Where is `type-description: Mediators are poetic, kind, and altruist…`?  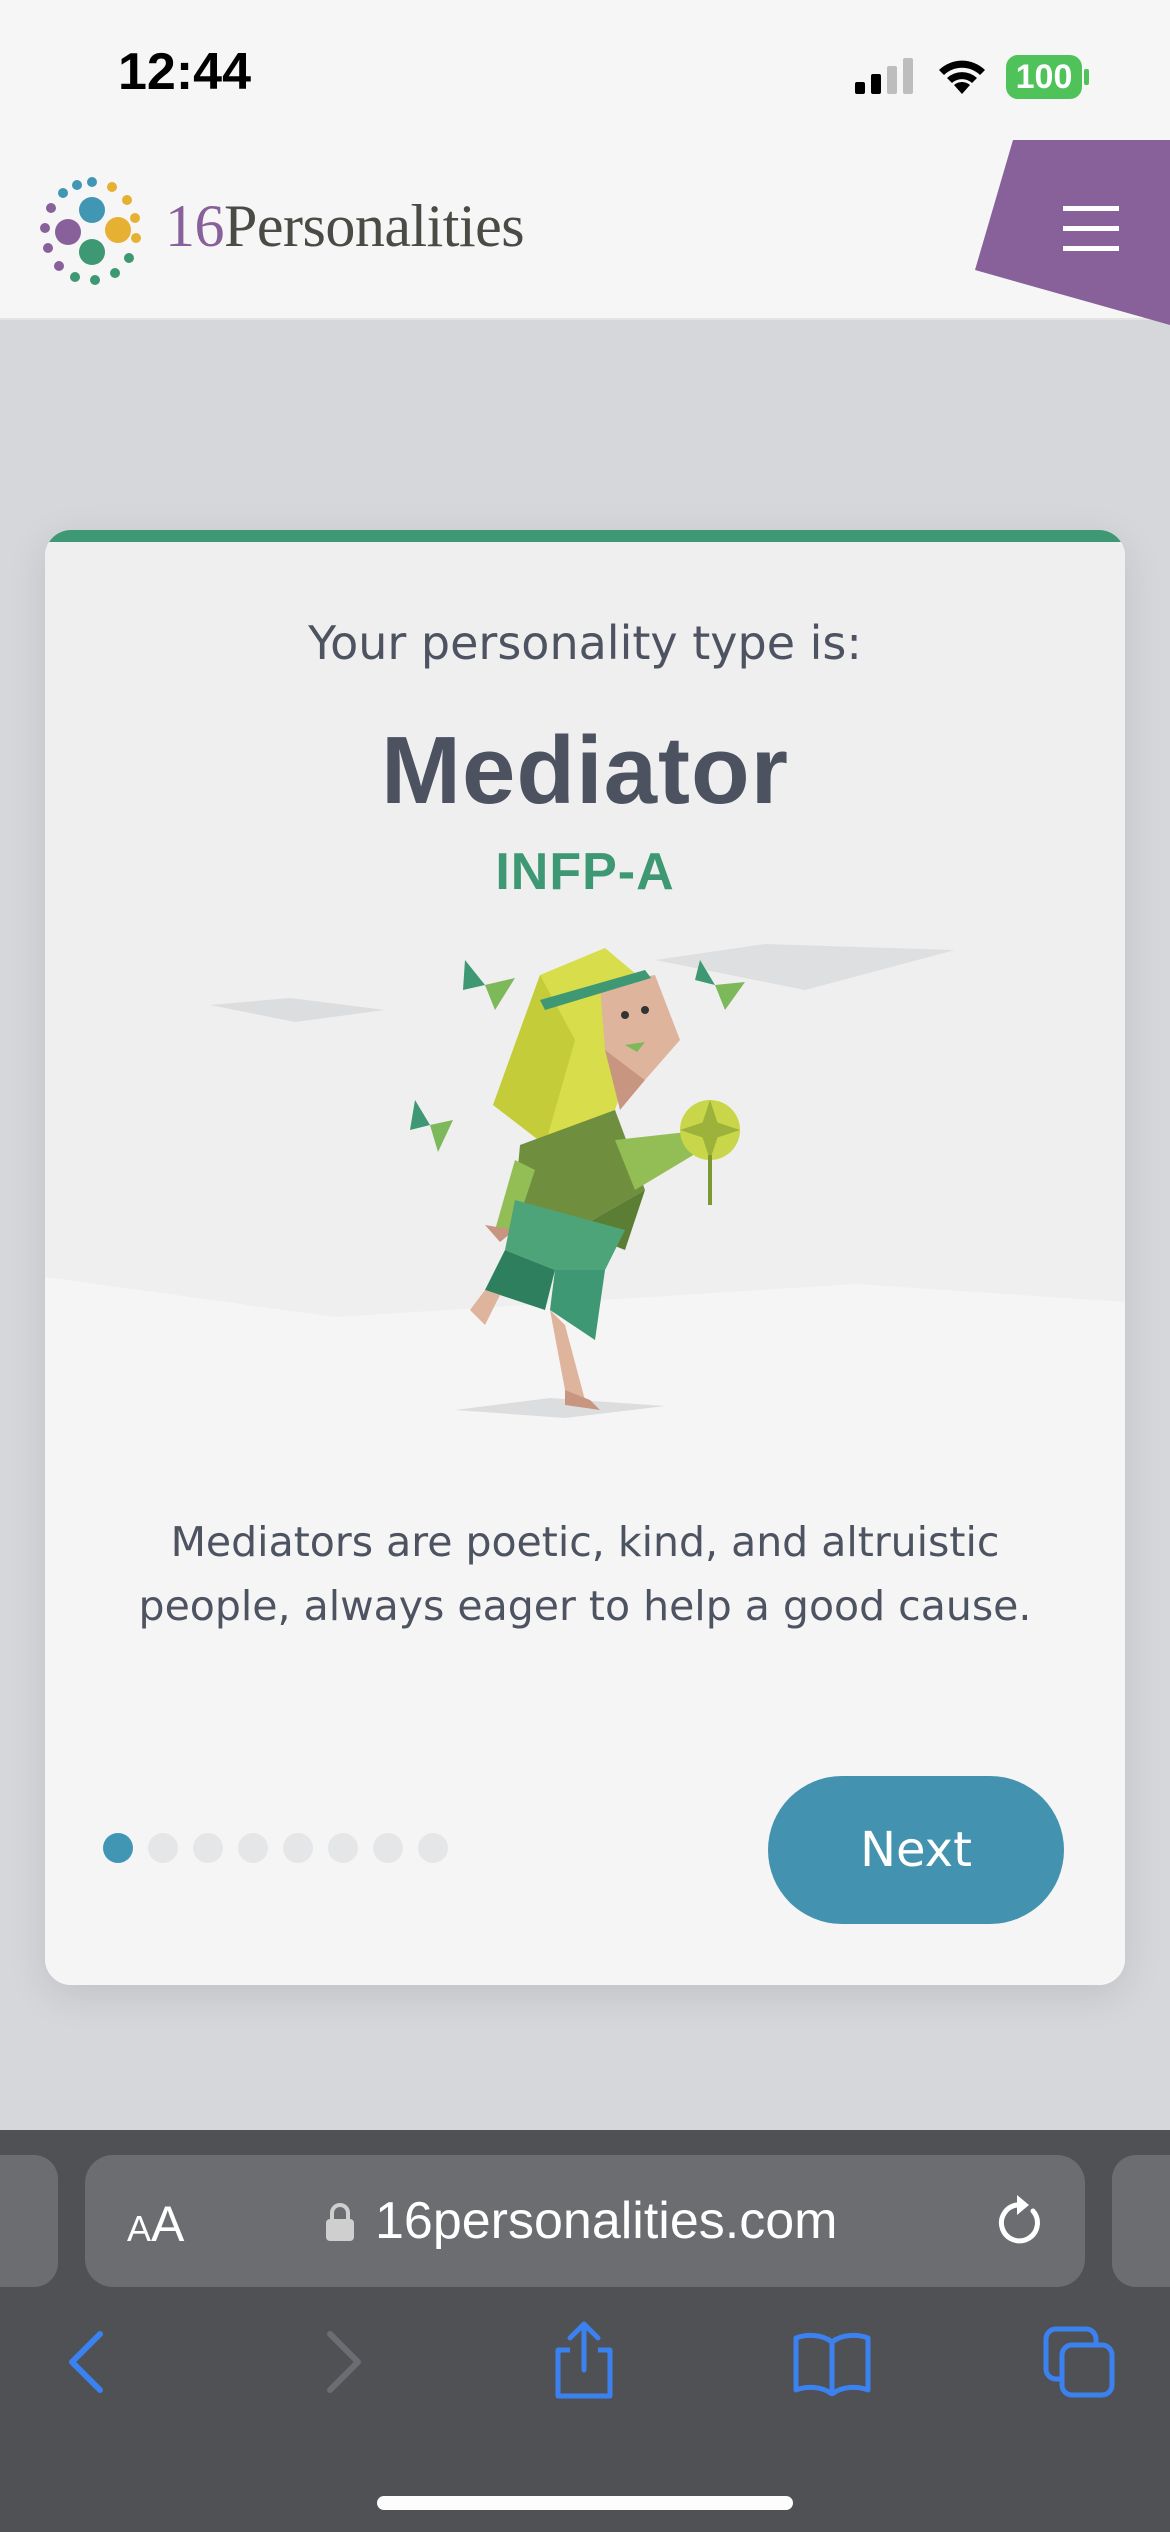
type-description: Mediators are poetic, kind, and altruist… is located at coordinates (585, 1574).